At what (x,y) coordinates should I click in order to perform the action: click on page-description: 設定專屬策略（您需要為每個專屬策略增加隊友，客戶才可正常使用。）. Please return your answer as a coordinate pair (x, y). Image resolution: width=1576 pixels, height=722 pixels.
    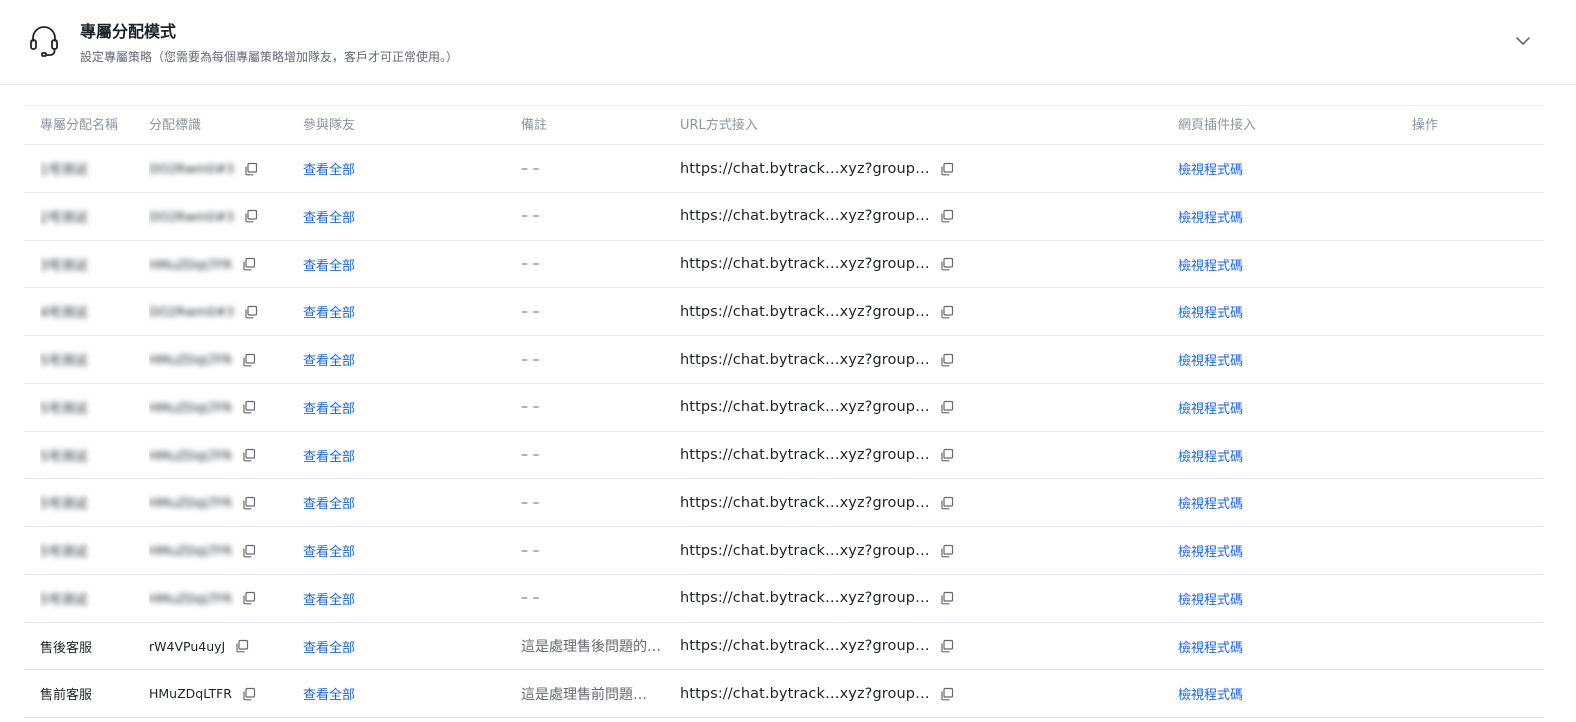
    Looking at the image, I should click on (269, 57).